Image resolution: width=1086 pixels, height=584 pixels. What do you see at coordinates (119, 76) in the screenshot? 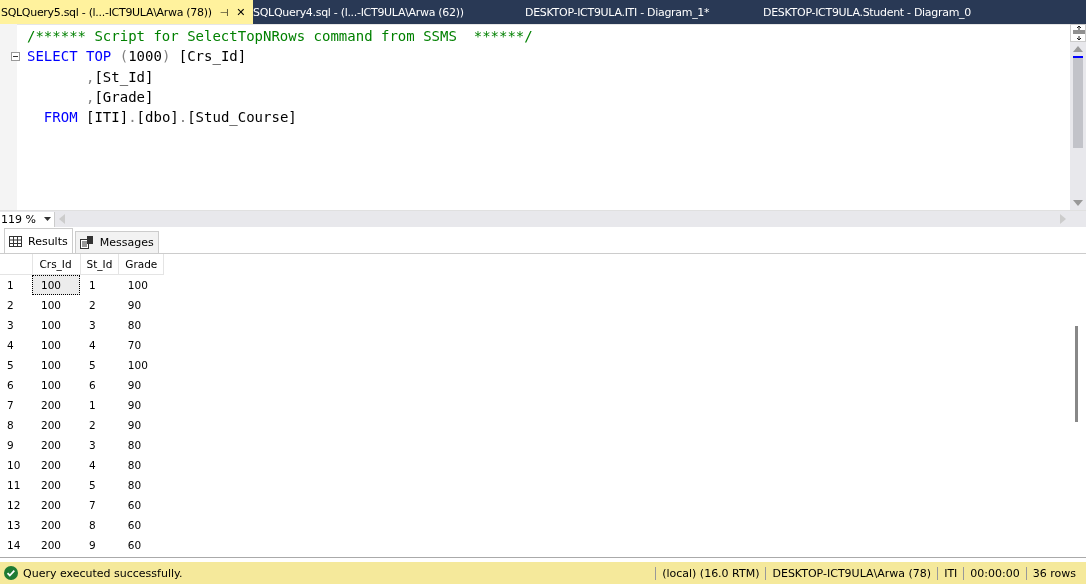
I see `code-line: ,[St_Id]` at bounding box center [119, 76].